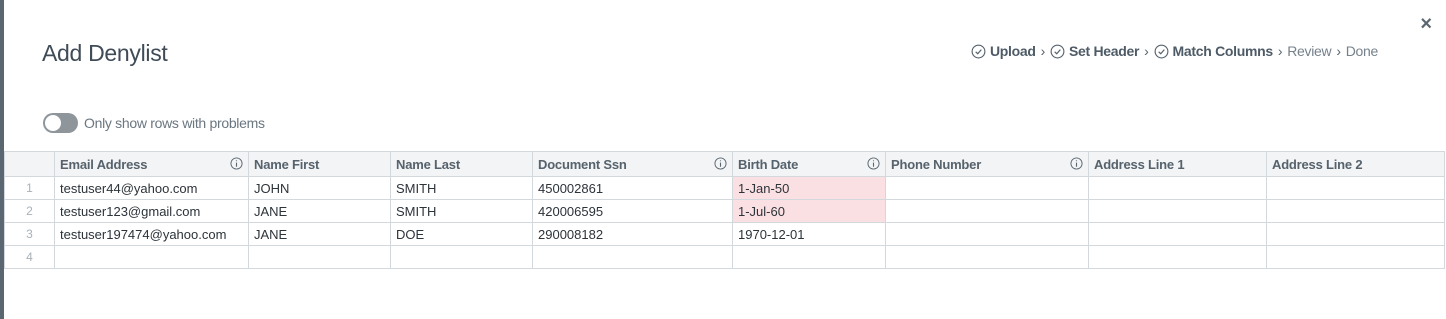  What do you see at coordinates (1223, 51) in the screenshot?
I see `step-label: Match Columns` at bounding box center [1223, 51].